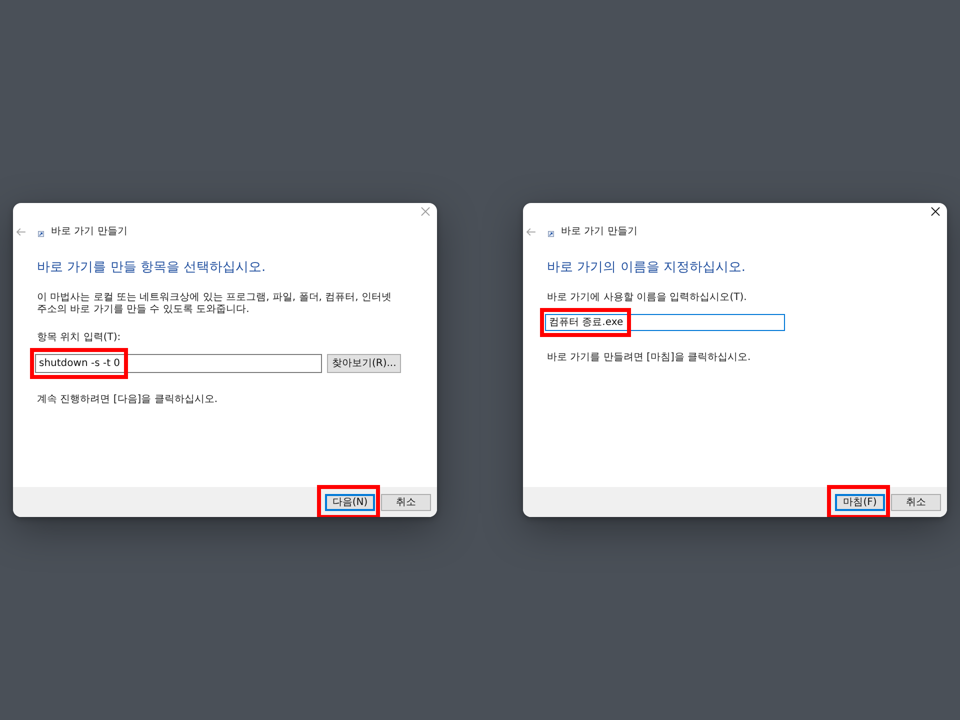 This screenshot has width=960, height=720. I want to click on field-label: 바로 가기에 사용할 이름을 입력하십시오(T)., so click(647, 298).